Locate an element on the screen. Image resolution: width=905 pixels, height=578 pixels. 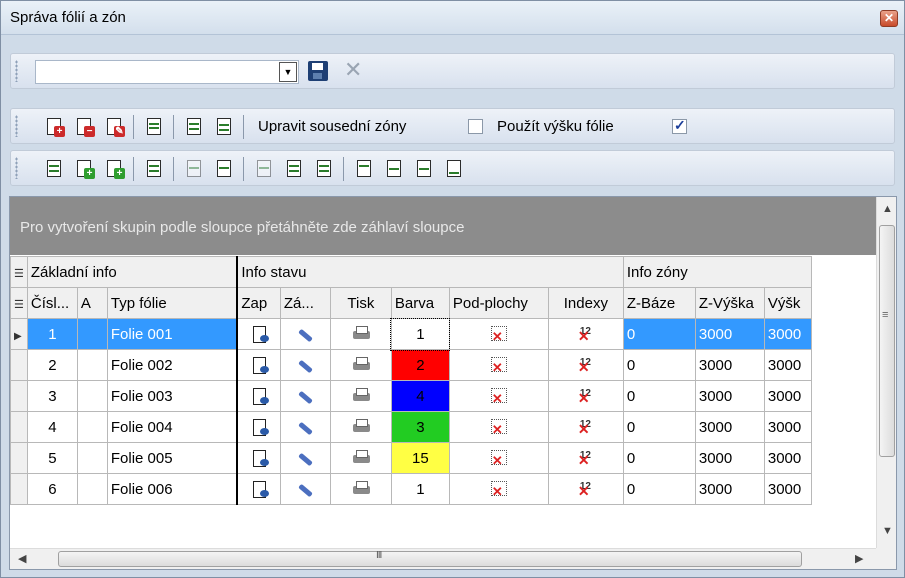
cell-type: Folie 001 is located at coordinates (172, 334).